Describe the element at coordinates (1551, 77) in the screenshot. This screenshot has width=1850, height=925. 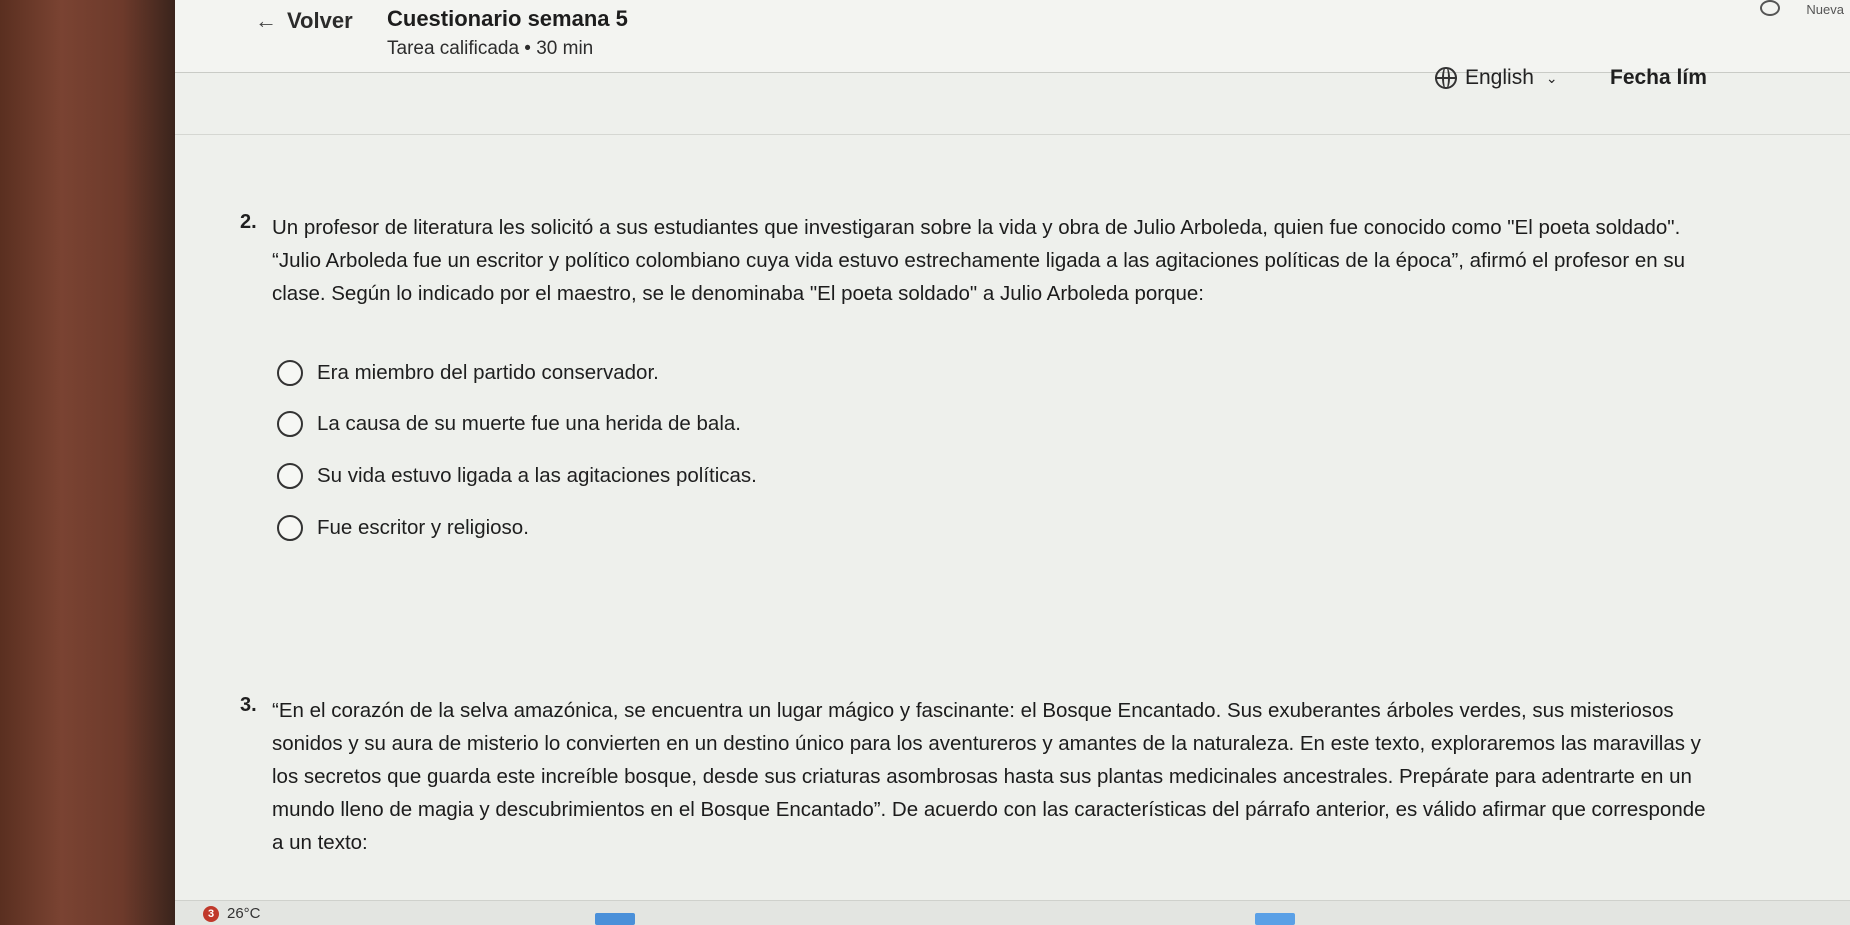
I see `chevron-down-icon: ⌄` at that location.